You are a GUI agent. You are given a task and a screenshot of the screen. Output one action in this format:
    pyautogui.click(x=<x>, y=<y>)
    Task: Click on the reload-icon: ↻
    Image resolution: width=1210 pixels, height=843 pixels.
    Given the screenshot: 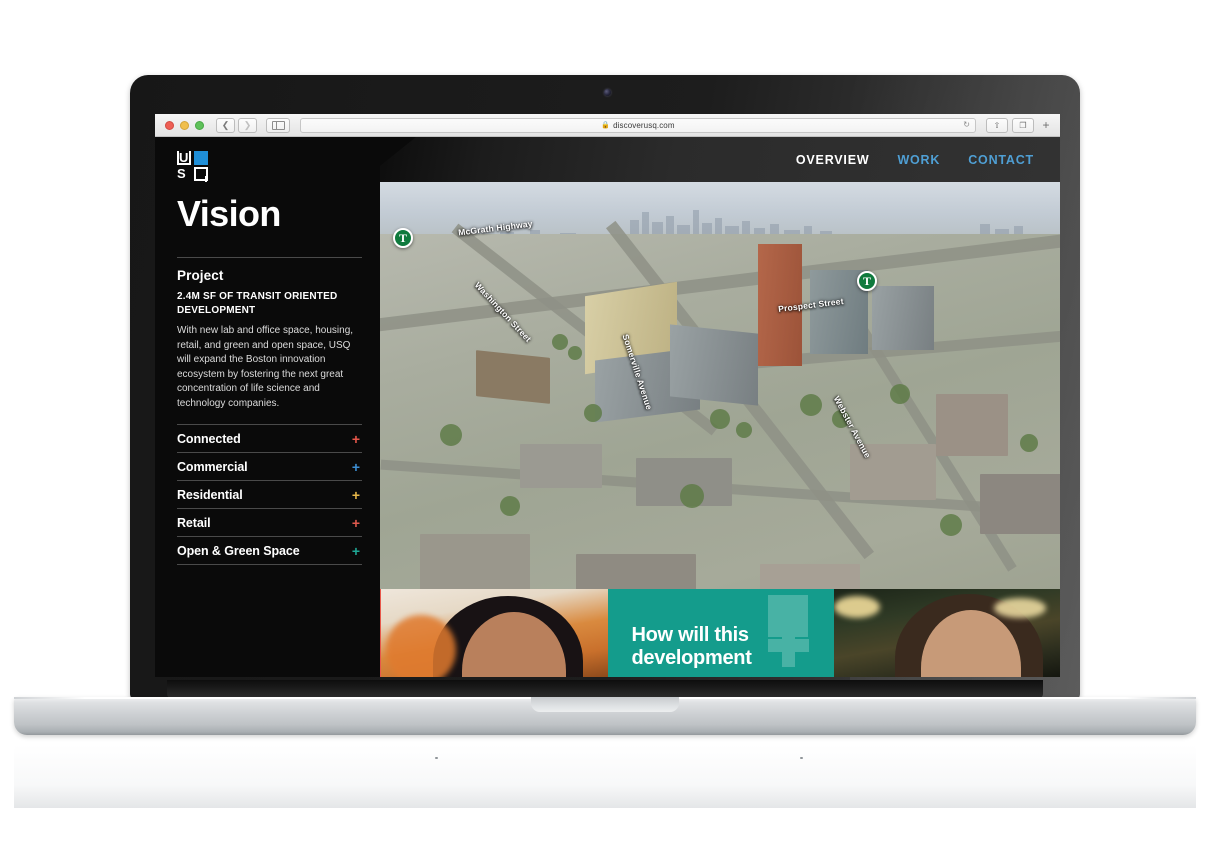 What is the action you would take?
    pyautogui.click(x=966, y=125)
    